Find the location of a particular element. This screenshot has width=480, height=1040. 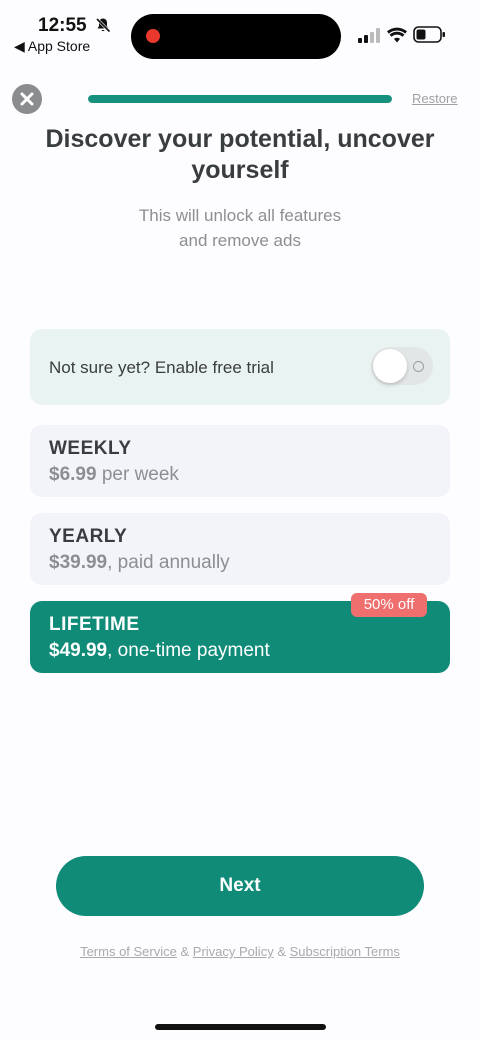

plan-price-amount: $49.99 is located at coordinates (78, 650).